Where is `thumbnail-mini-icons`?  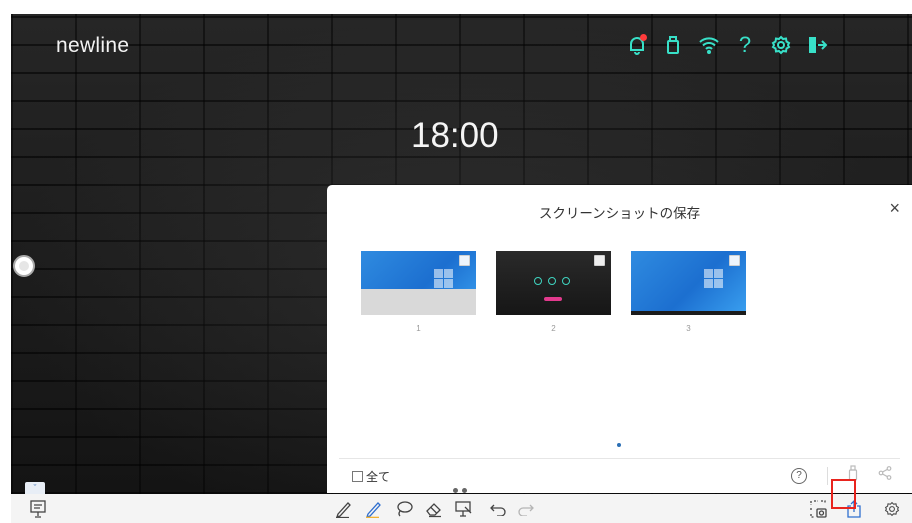 thumbnail-mini-icons is located at coordinates (552, 281).